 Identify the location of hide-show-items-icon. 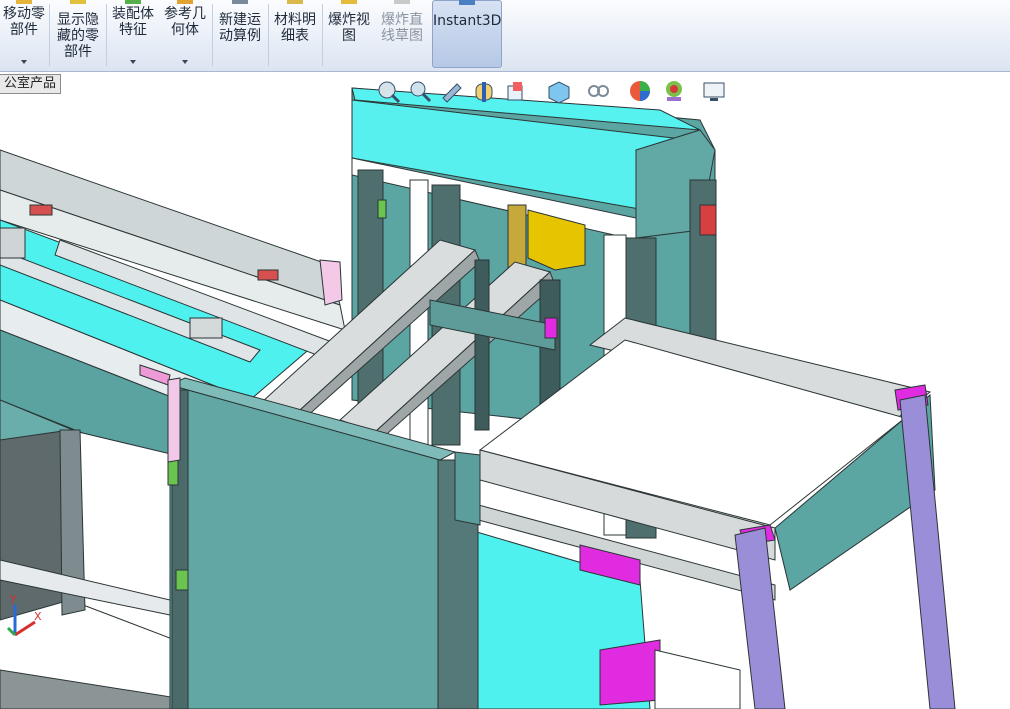
(598, 91).